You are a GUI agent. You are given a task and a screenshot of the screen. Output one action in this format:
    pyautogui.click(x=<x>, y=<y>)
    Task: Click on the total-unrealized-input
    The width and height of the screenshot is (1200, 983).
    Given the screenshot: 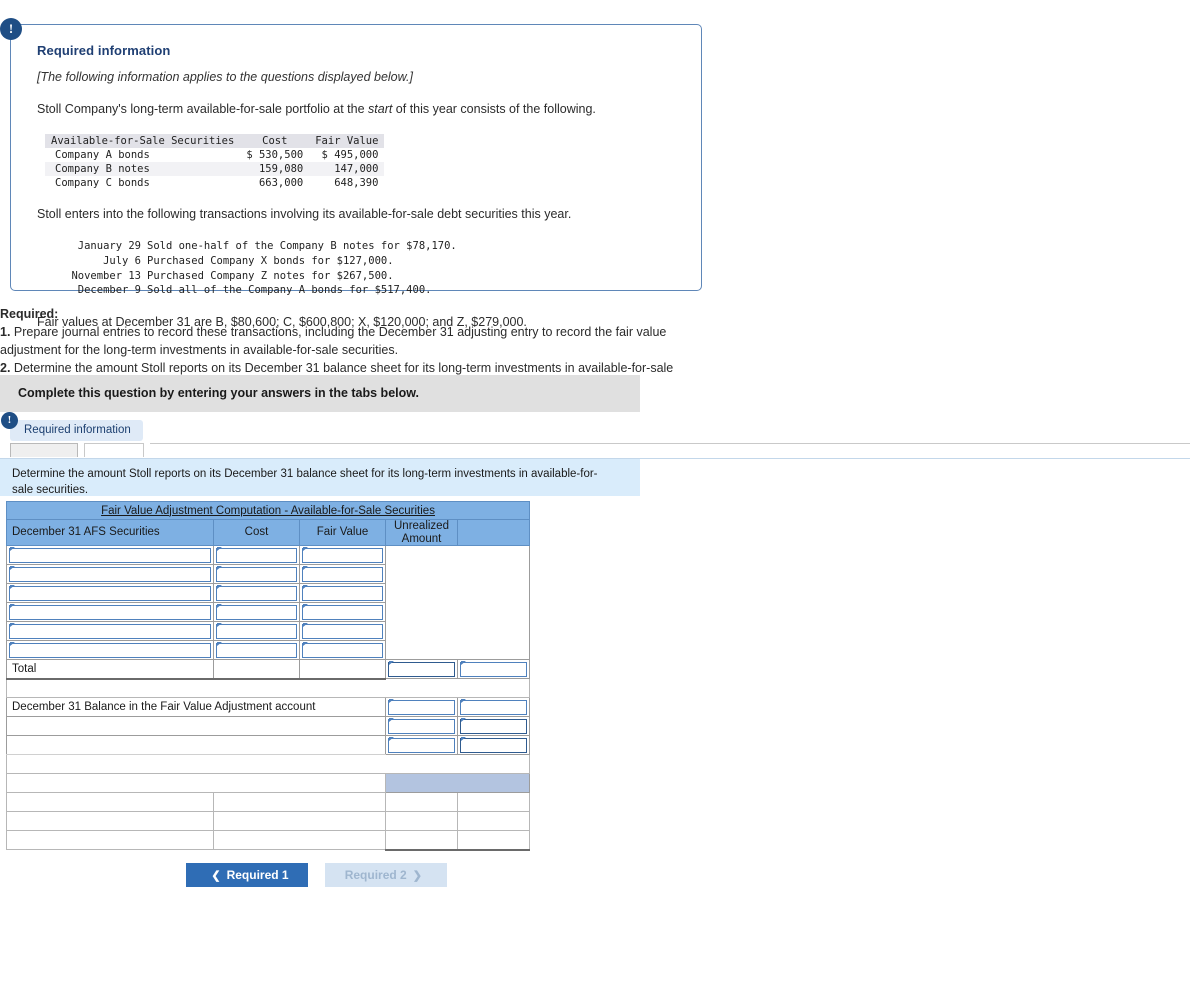 What is the action you would take?
    pyautogui.click(x=421, y=669)
    